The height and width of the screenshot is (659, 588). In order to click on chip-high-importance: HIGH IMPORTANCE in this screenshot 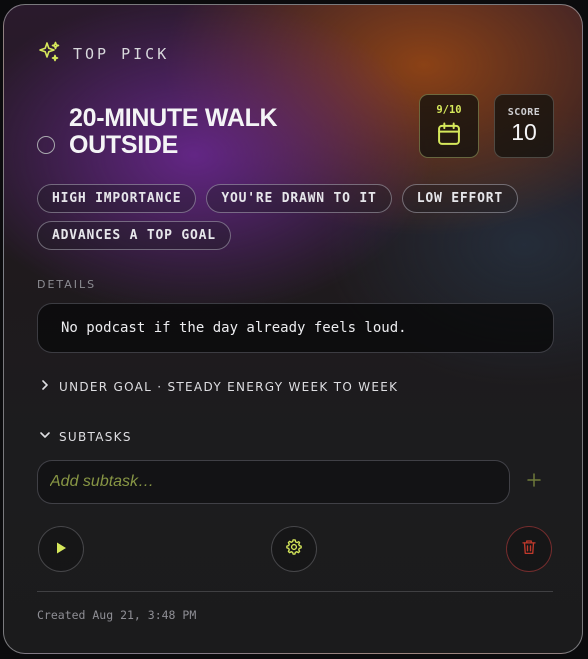, I will do `click(117, 198)`.